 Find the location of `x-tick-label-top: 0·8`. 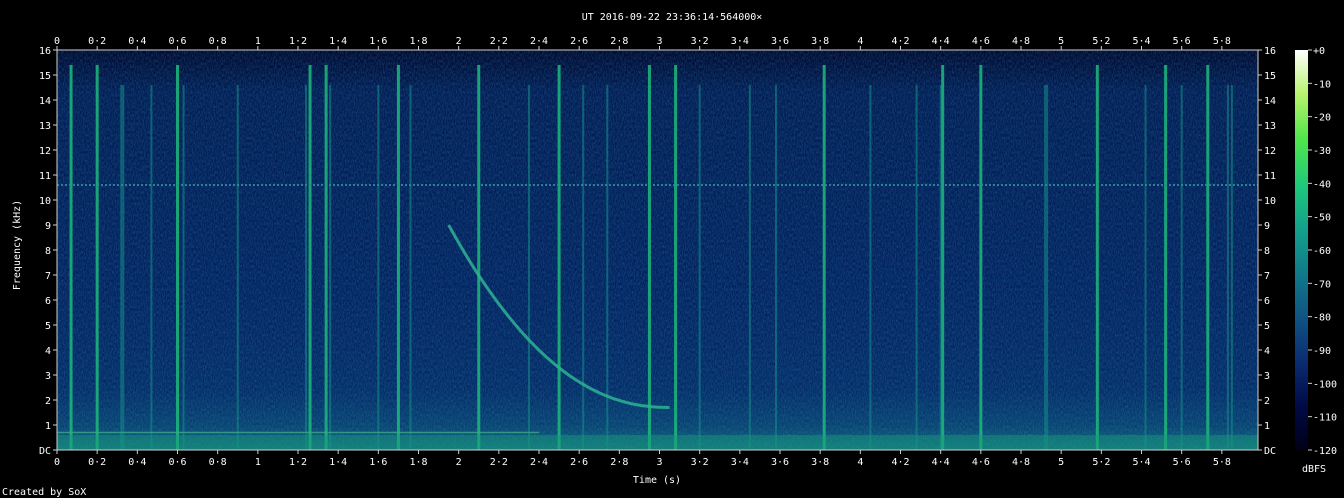

x-tick-label-top: 0·8 is located at coordinates (218, 41).